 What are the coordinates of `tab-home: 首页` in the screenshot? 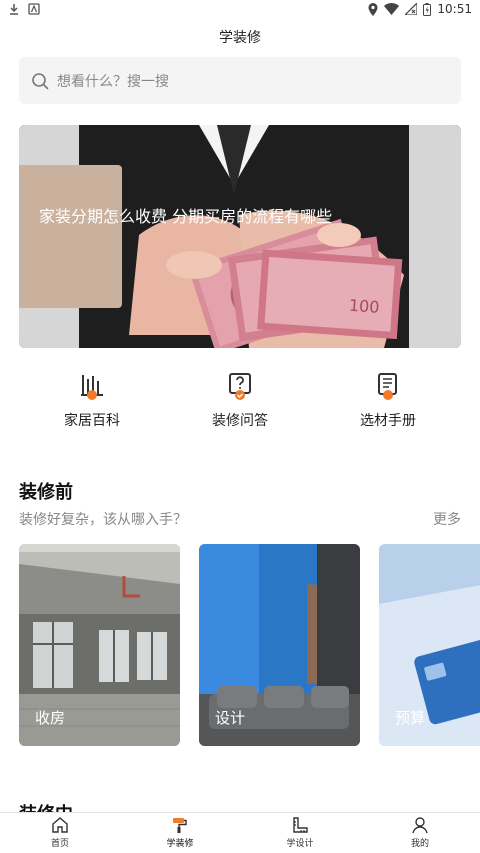 It's located at (60, 832).